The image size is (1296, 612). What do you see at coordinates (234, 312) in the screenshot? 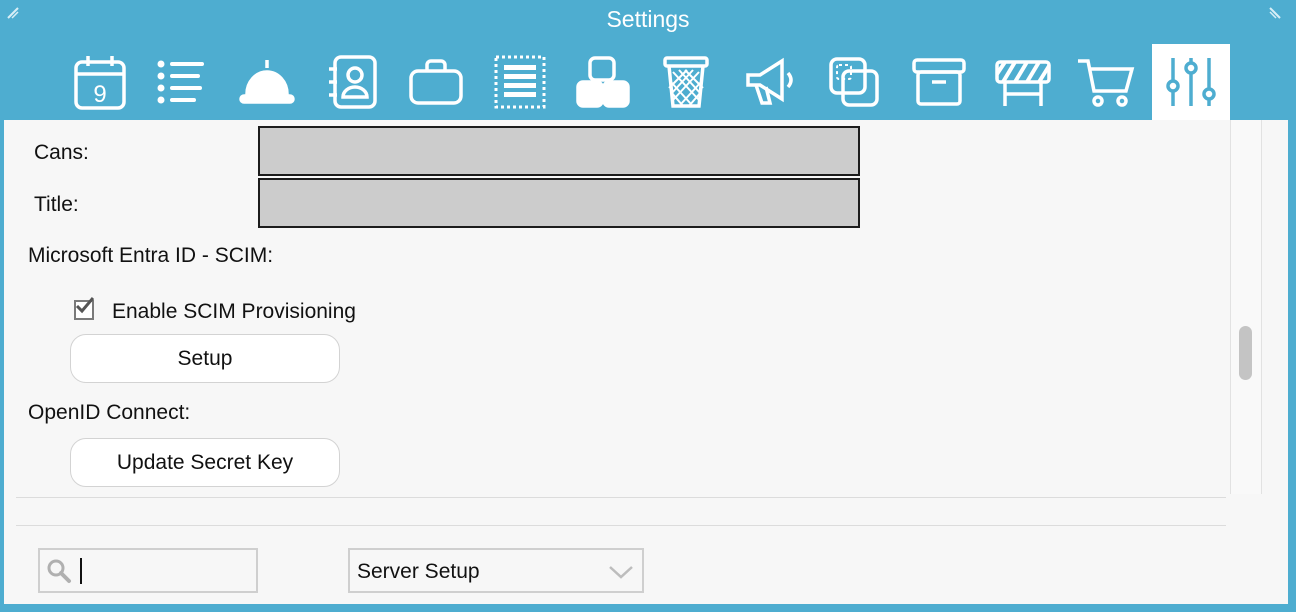
I see `enable-scim-label: Enable SCIM Provisioning` at bounding box center [234, 312].